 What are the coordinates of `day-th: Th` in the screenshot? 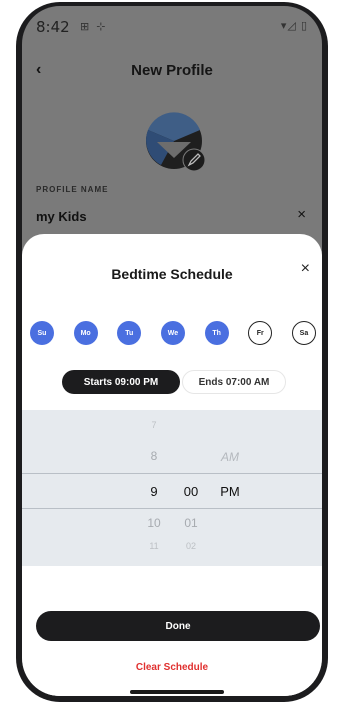 It's located at (216, 333).